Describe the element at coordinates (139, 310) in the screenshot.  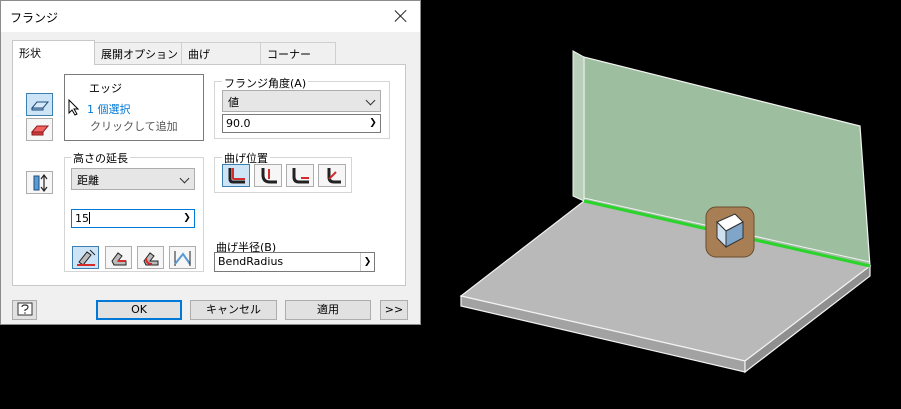
I see `ok-button: OK` at that location.